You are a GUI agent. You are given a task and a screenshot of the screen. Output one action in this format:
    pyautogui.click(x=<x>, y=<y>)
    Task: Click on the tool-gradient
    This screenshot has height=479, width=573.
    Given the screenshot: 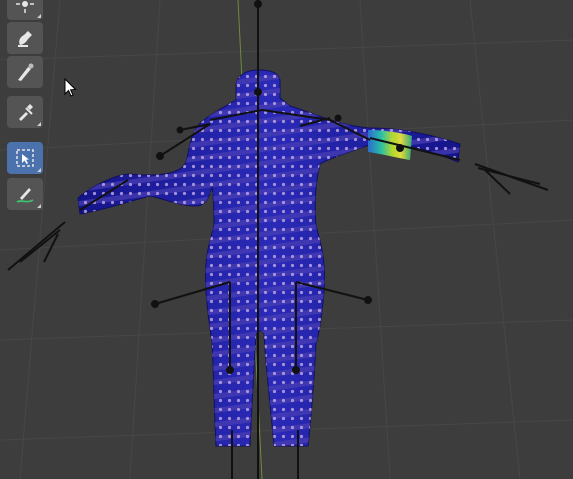 What is the action you would take?
    pyautogui.click(x=25, y=112)
    